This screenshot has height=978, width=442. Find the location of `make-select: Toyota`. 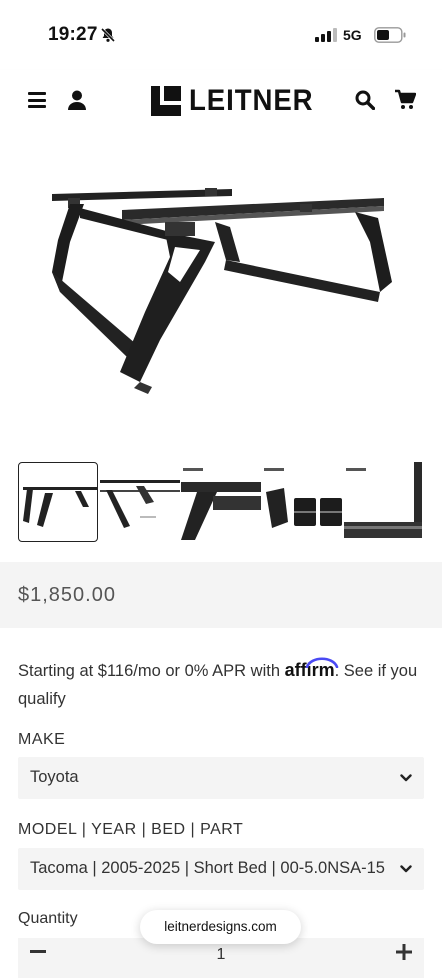

make-select: Toyota is located at coordinates (221, 778).